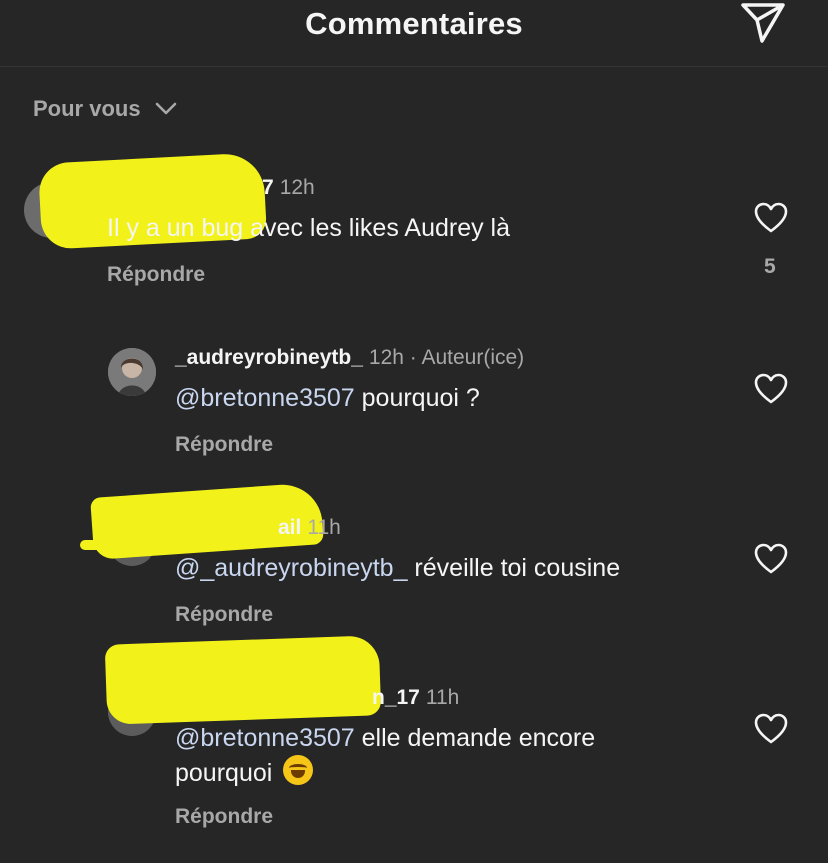  Describe the element at coordinates (467, 357) in the screenshot. I see `author-badge: · Auteur(ice)` at that location.